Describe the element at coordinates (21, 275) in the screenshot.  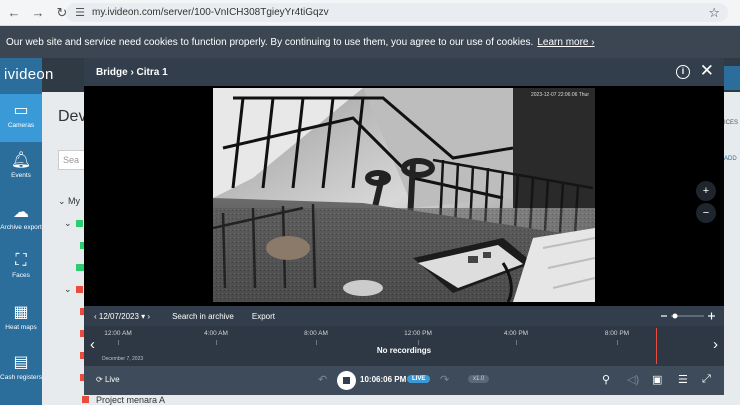
I see `sidebar-item-label: Faces` at that location.